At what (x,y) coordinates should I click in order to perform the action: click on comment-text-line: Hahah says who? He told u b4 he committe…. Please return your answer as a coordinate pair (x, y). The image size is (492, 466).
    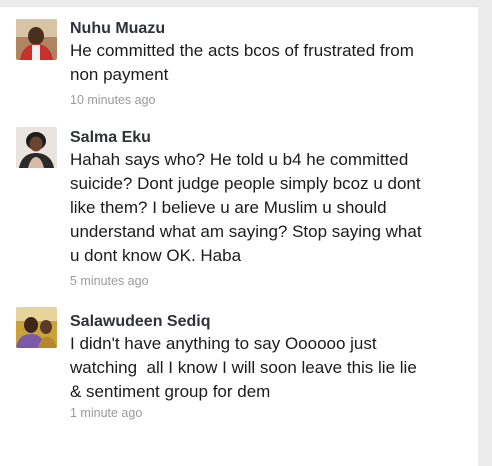
    Looking at the image, I should click on (239, 159).